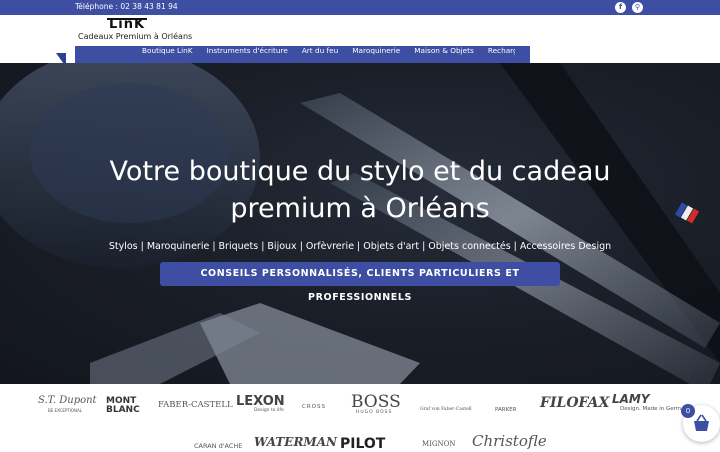  I want to click on brand-st-dupont-tagline: BE EXCEPTIONAL, so click(65, 410).